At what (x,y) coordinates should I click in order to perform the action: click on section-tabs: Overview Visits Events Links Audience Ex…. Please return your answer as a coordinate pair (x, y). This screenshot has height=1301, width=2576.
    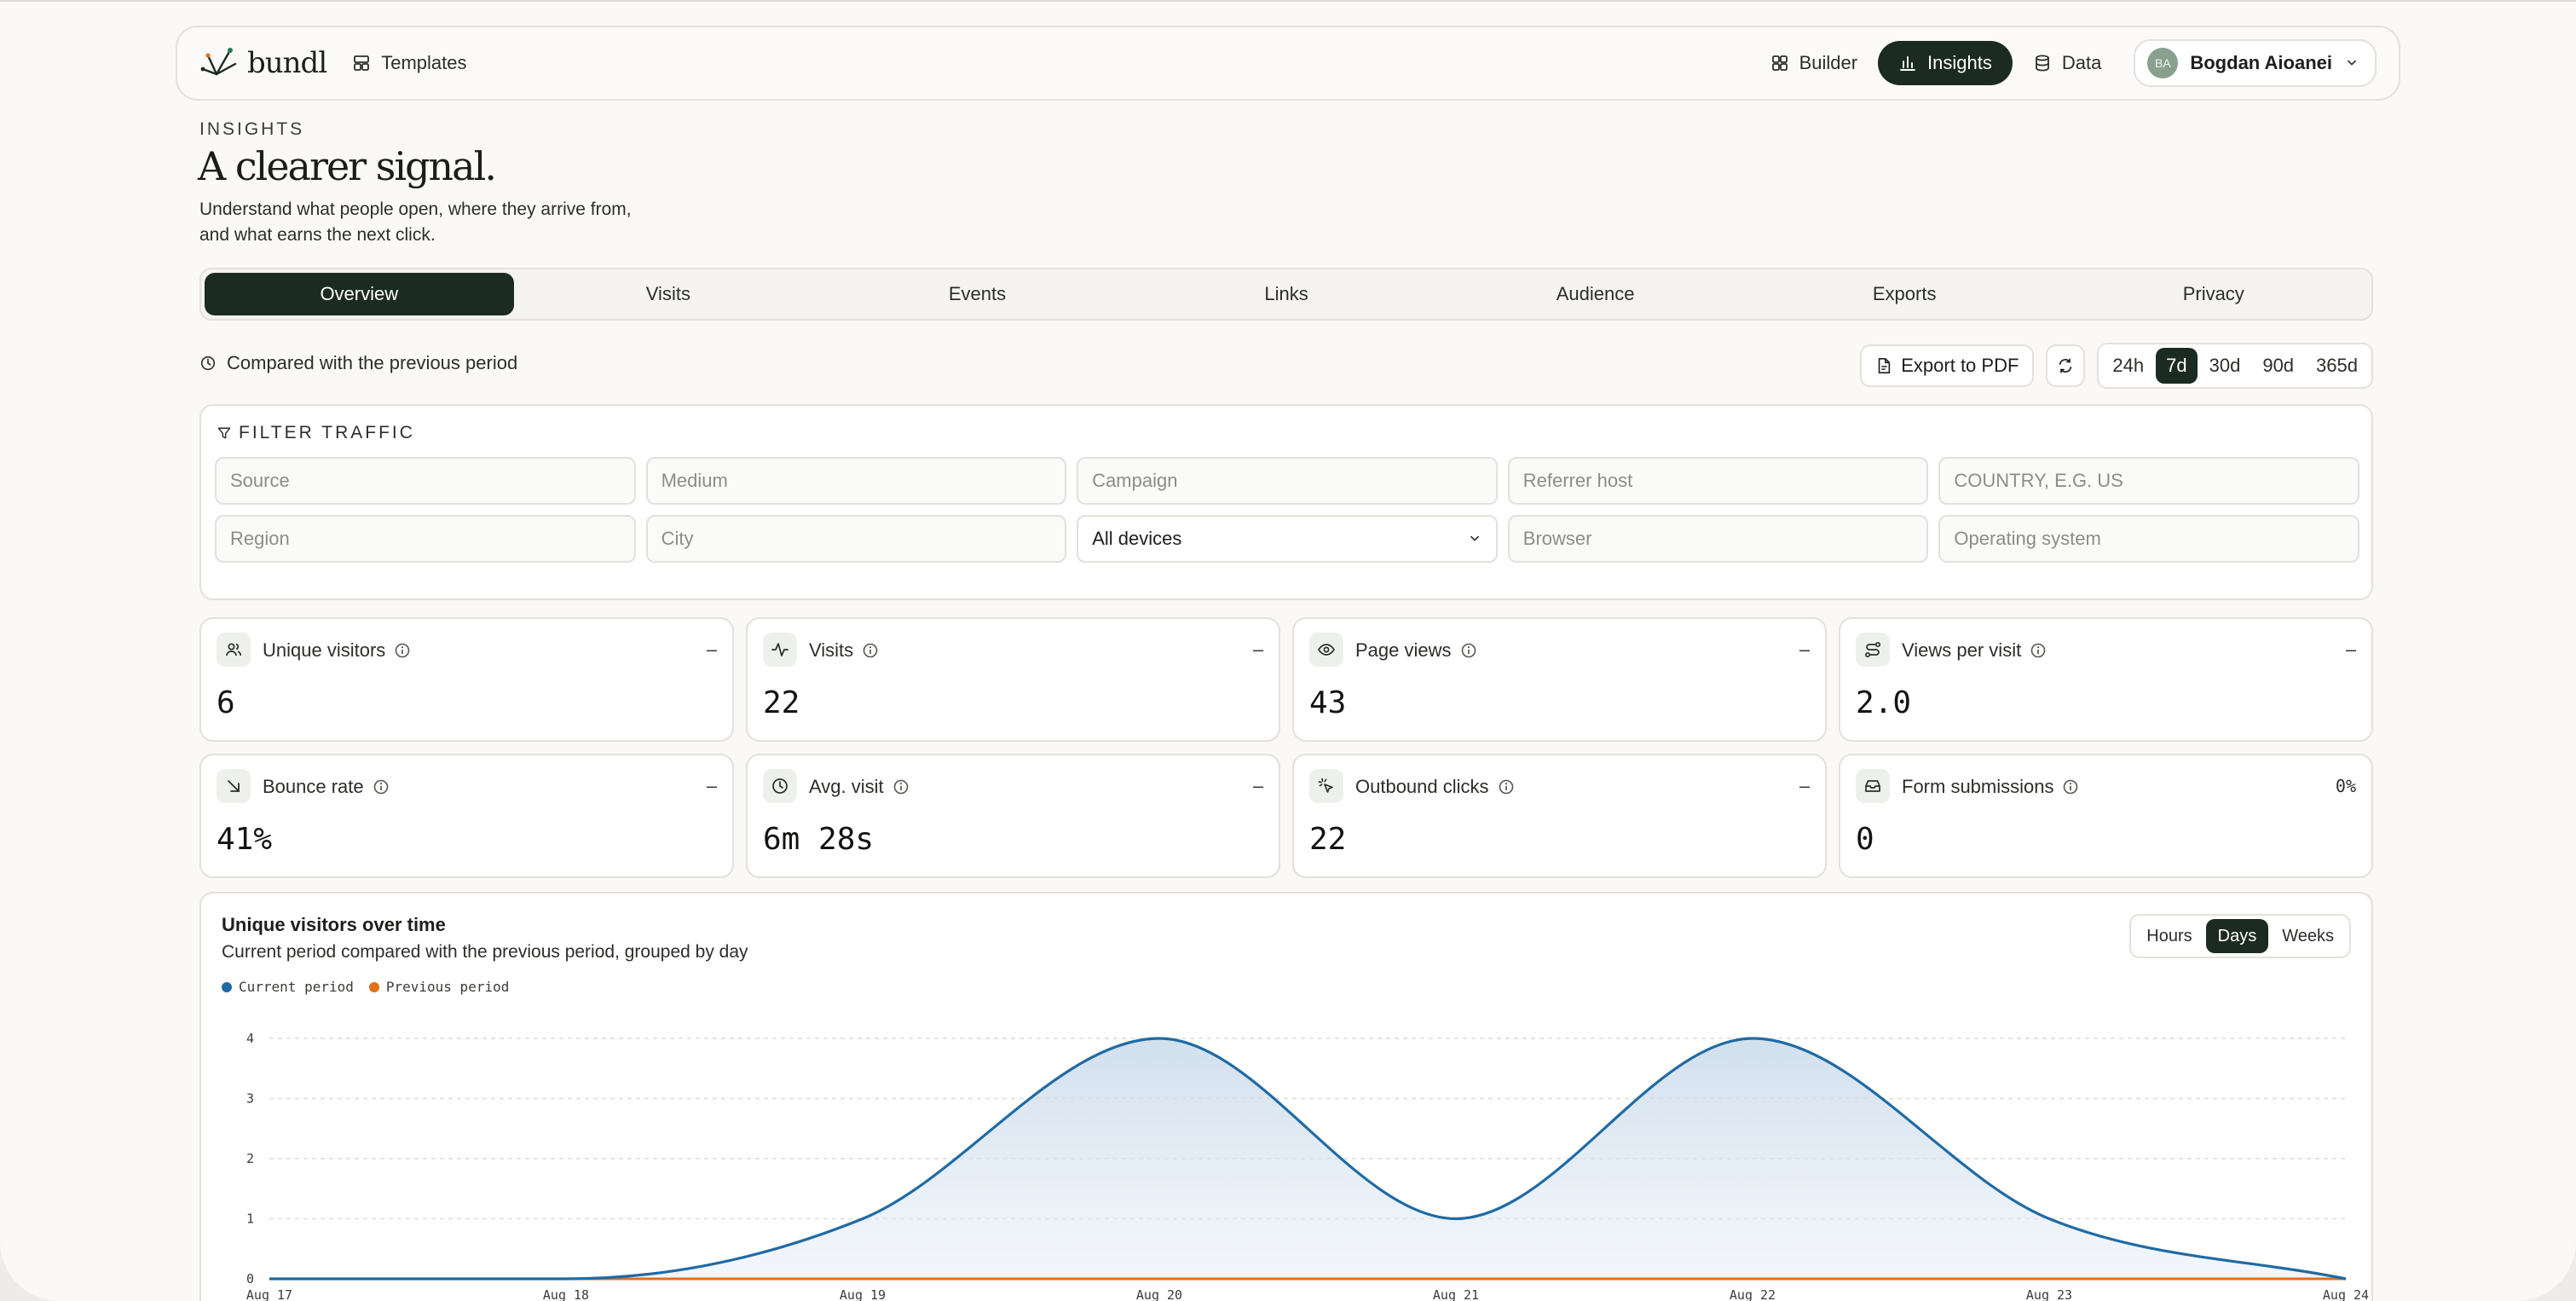
    Looking at the image, I should click on (1286, 294).